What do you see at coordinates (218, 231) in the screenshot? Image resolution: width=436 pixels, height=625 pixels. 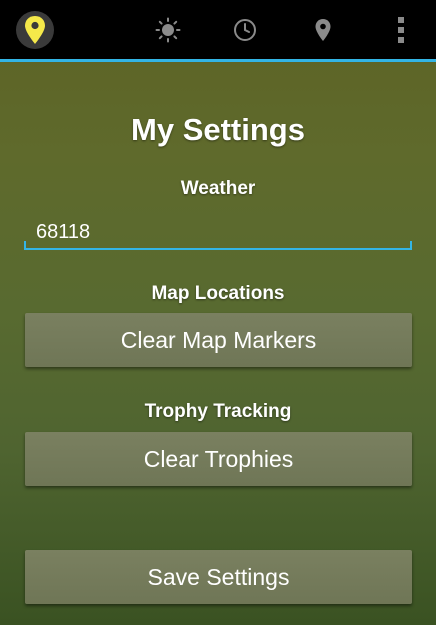 I see `zip-code-input` at bounding box center [218, 231].